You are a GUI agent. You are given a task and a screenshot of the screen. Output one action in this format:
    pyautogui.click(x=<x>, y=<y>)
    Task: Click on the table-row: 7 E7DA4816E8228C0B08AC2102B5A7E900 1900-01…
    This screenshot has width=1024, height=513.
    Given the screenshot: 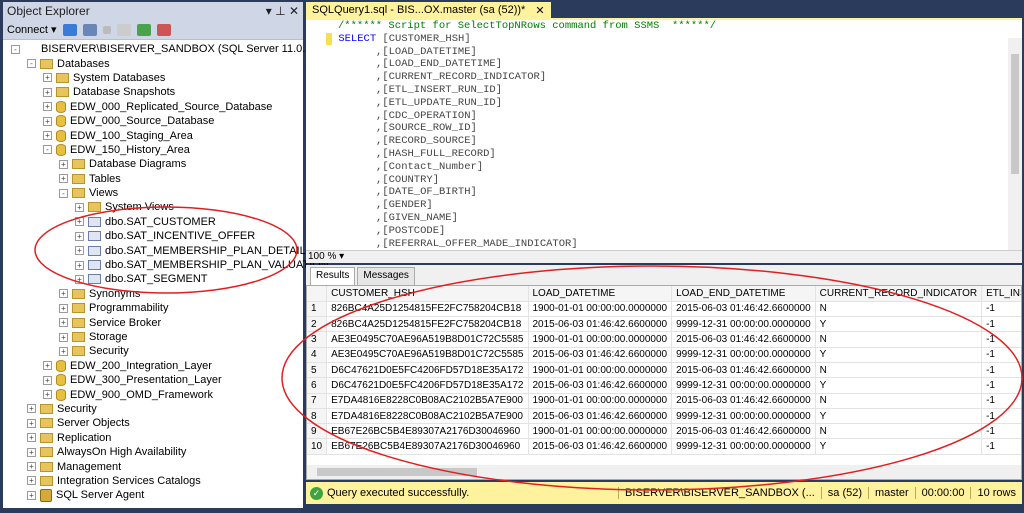 What is the action you would take?
    pyautogui.click(x=664, y=401)
    